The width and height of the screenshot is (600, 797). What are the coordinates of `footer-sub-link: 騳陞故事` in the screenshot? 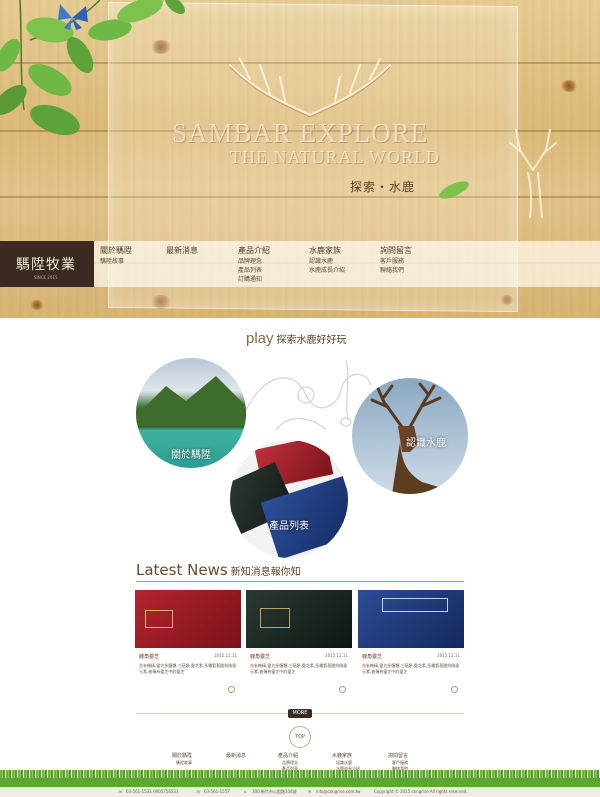 It's located at (182, 763).